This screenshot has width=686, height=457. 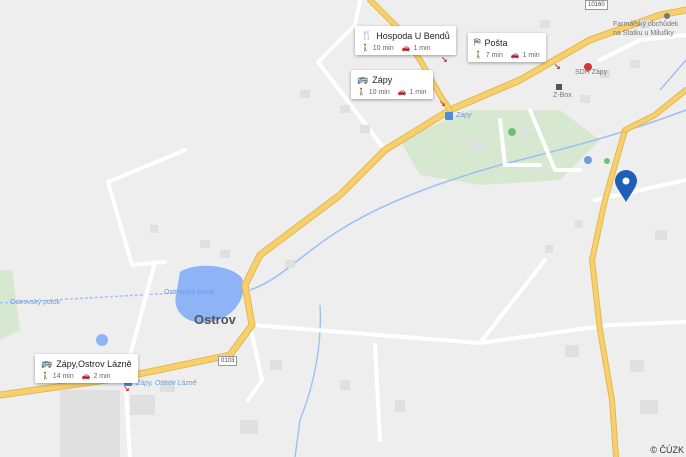 I want to click on poi-card-zapy-ostrov-lazne: 🚌 Zápy,Ostrov Lázně 🚶 14 min 🚗 2 min, so click(x=86, y=368).